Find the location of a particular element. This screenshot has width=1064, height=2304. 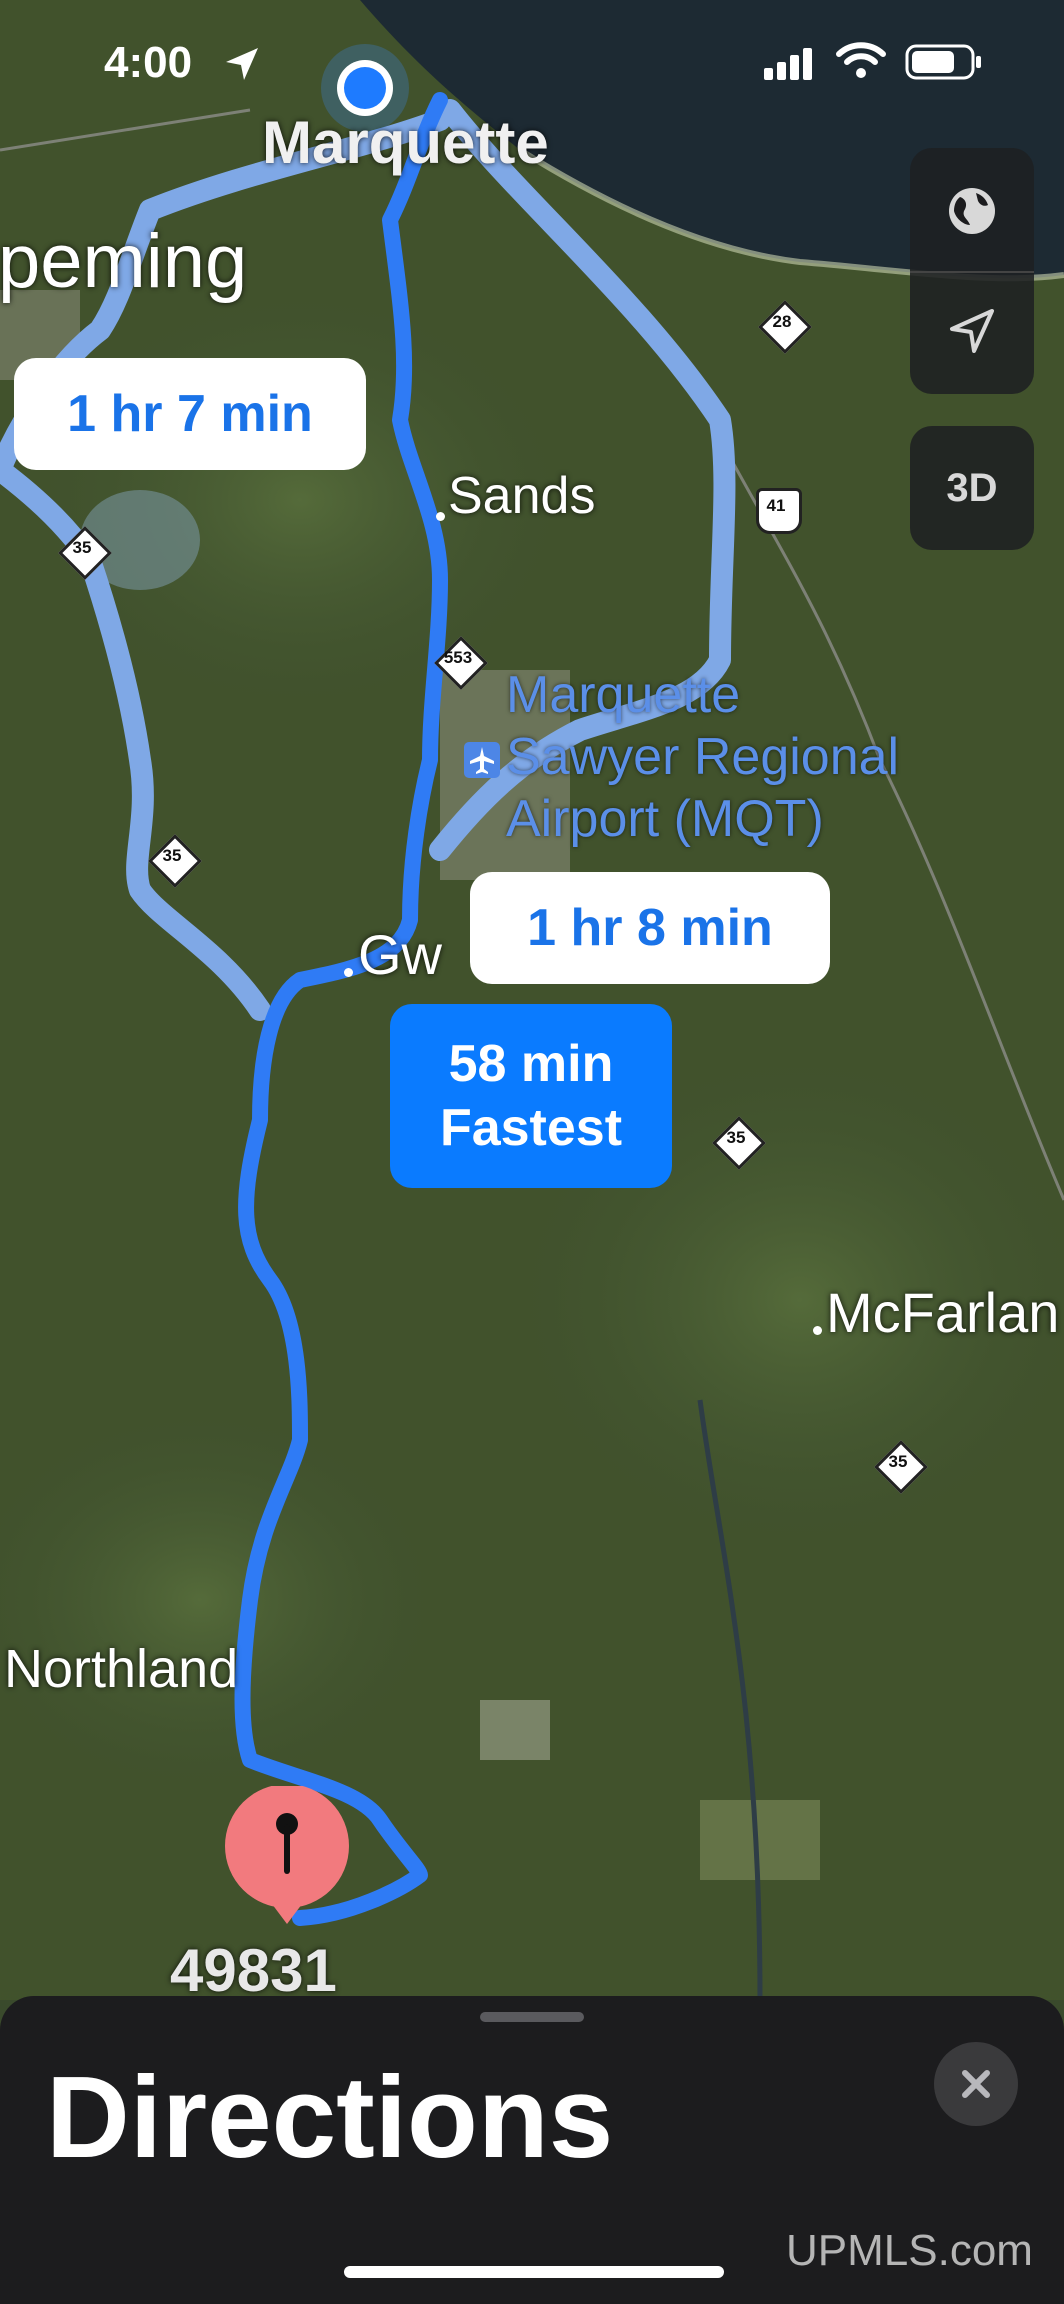

state-route-shield: 553 is located at coordinates (461, 663).